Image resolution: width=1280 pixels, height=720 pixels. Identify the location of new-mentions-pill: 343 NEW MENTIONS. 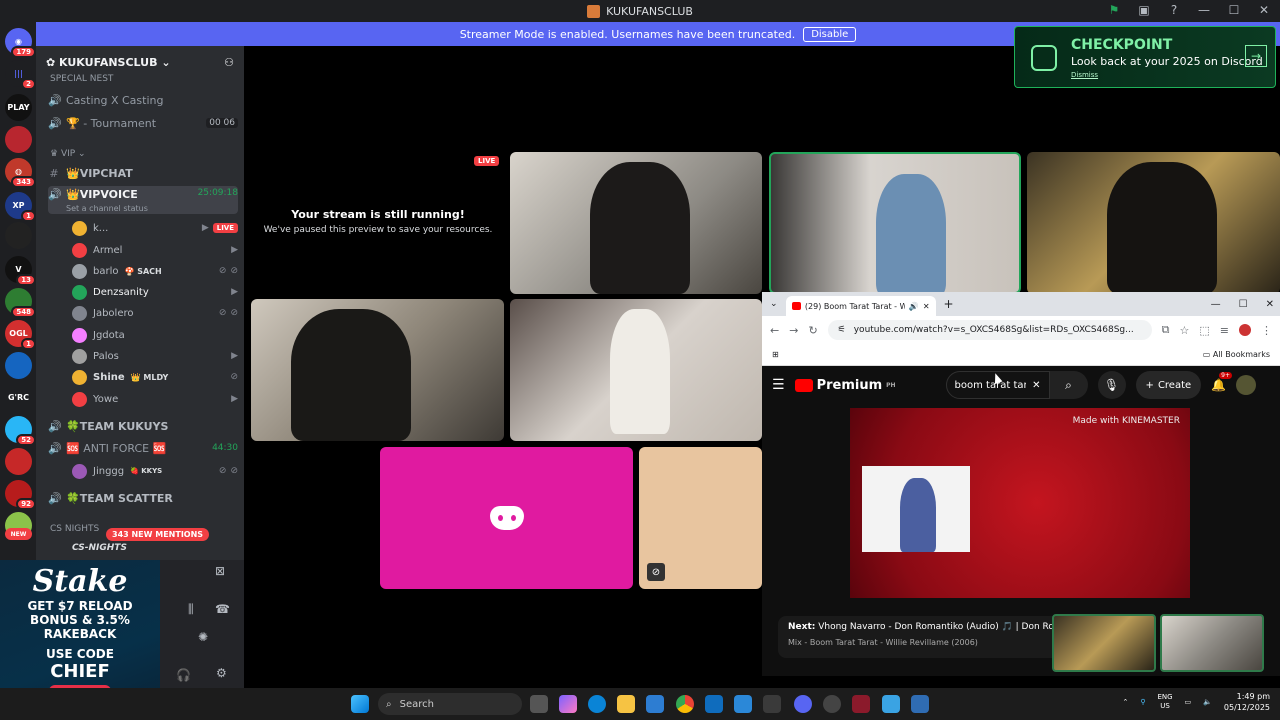
(158, 534).